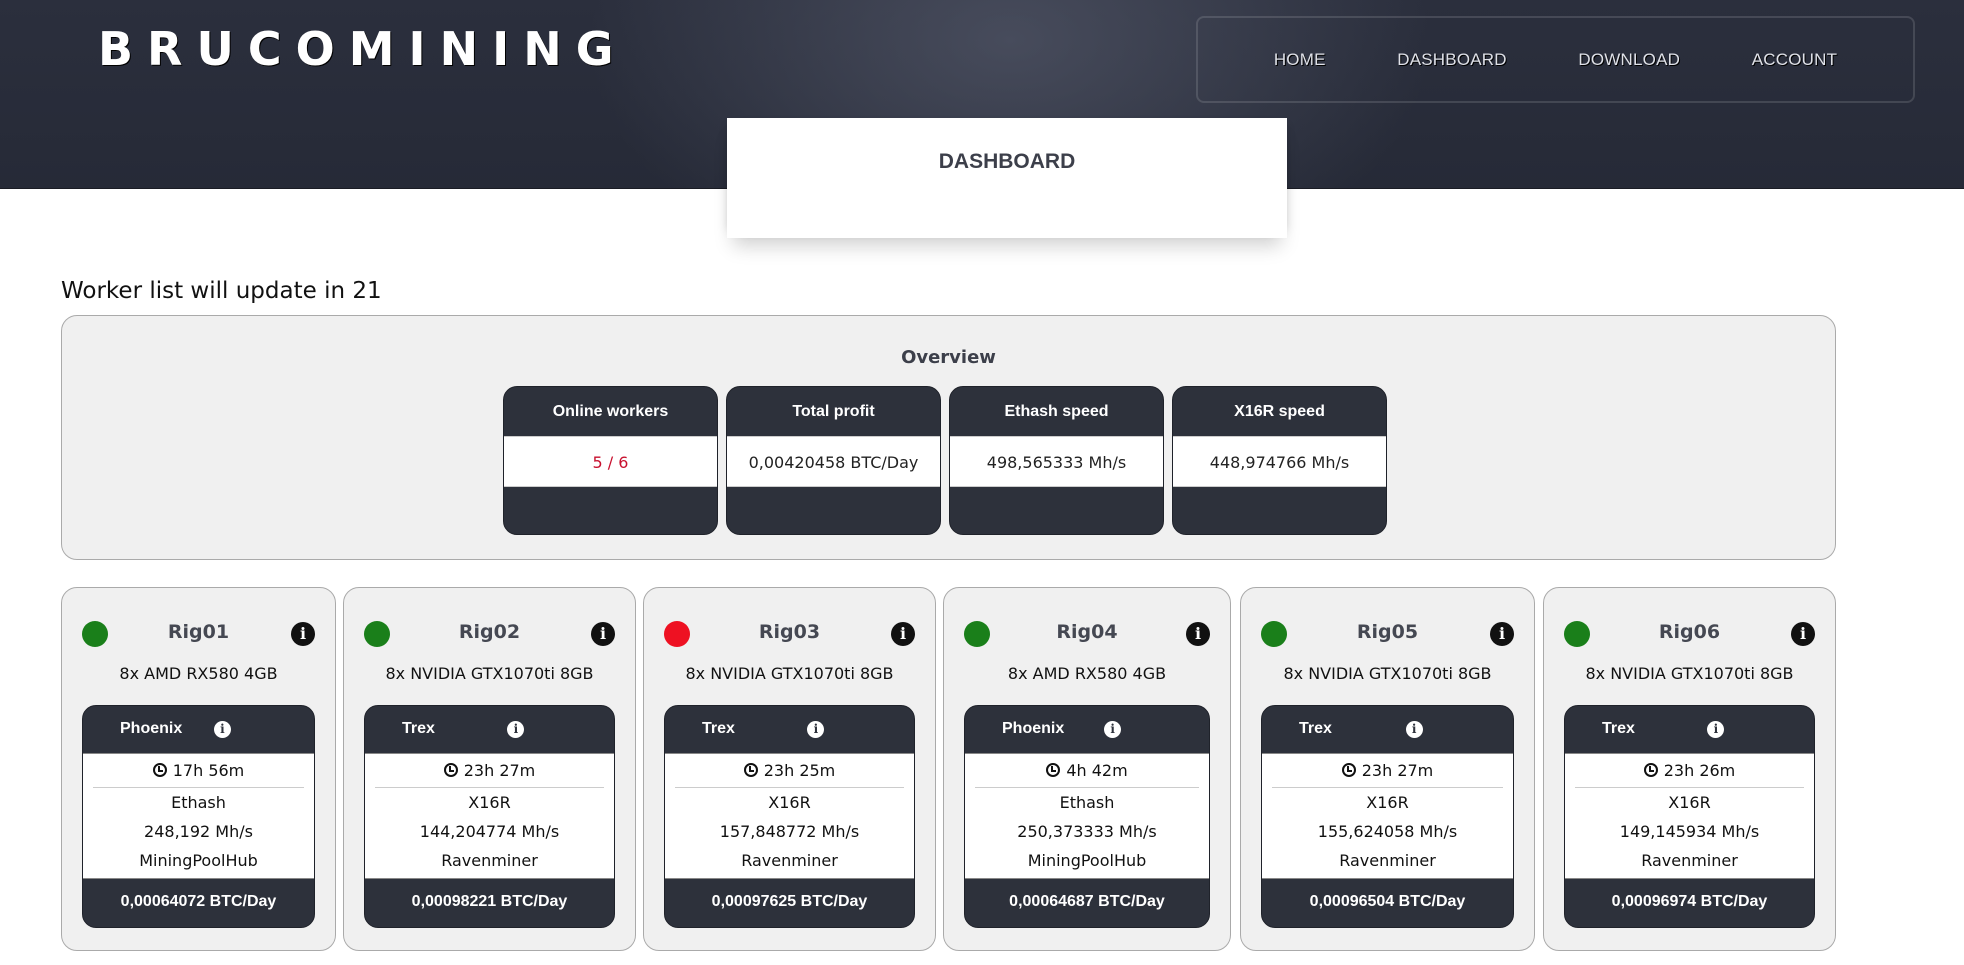 This screenshot has height=965, width=1964. Describe the element at coordinates (1087, 831) in the screenshot. I see `hashrate: 250,373333 Mh/s` at that location.